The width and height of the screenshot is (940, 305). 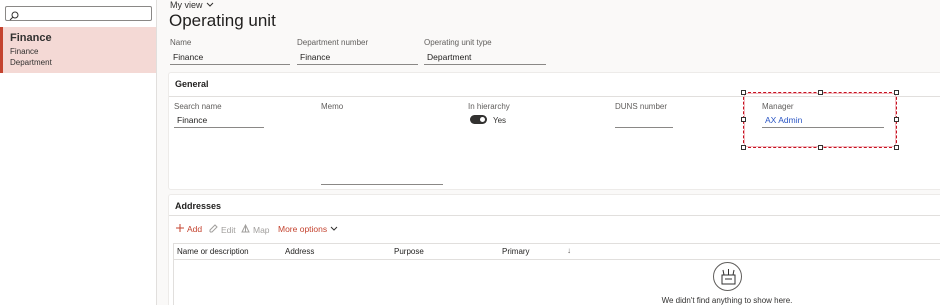 What do you see at coordinates (198, 106) in the screenshot?
I see `search-name-label: Search name` at bounding box center [198, 106].